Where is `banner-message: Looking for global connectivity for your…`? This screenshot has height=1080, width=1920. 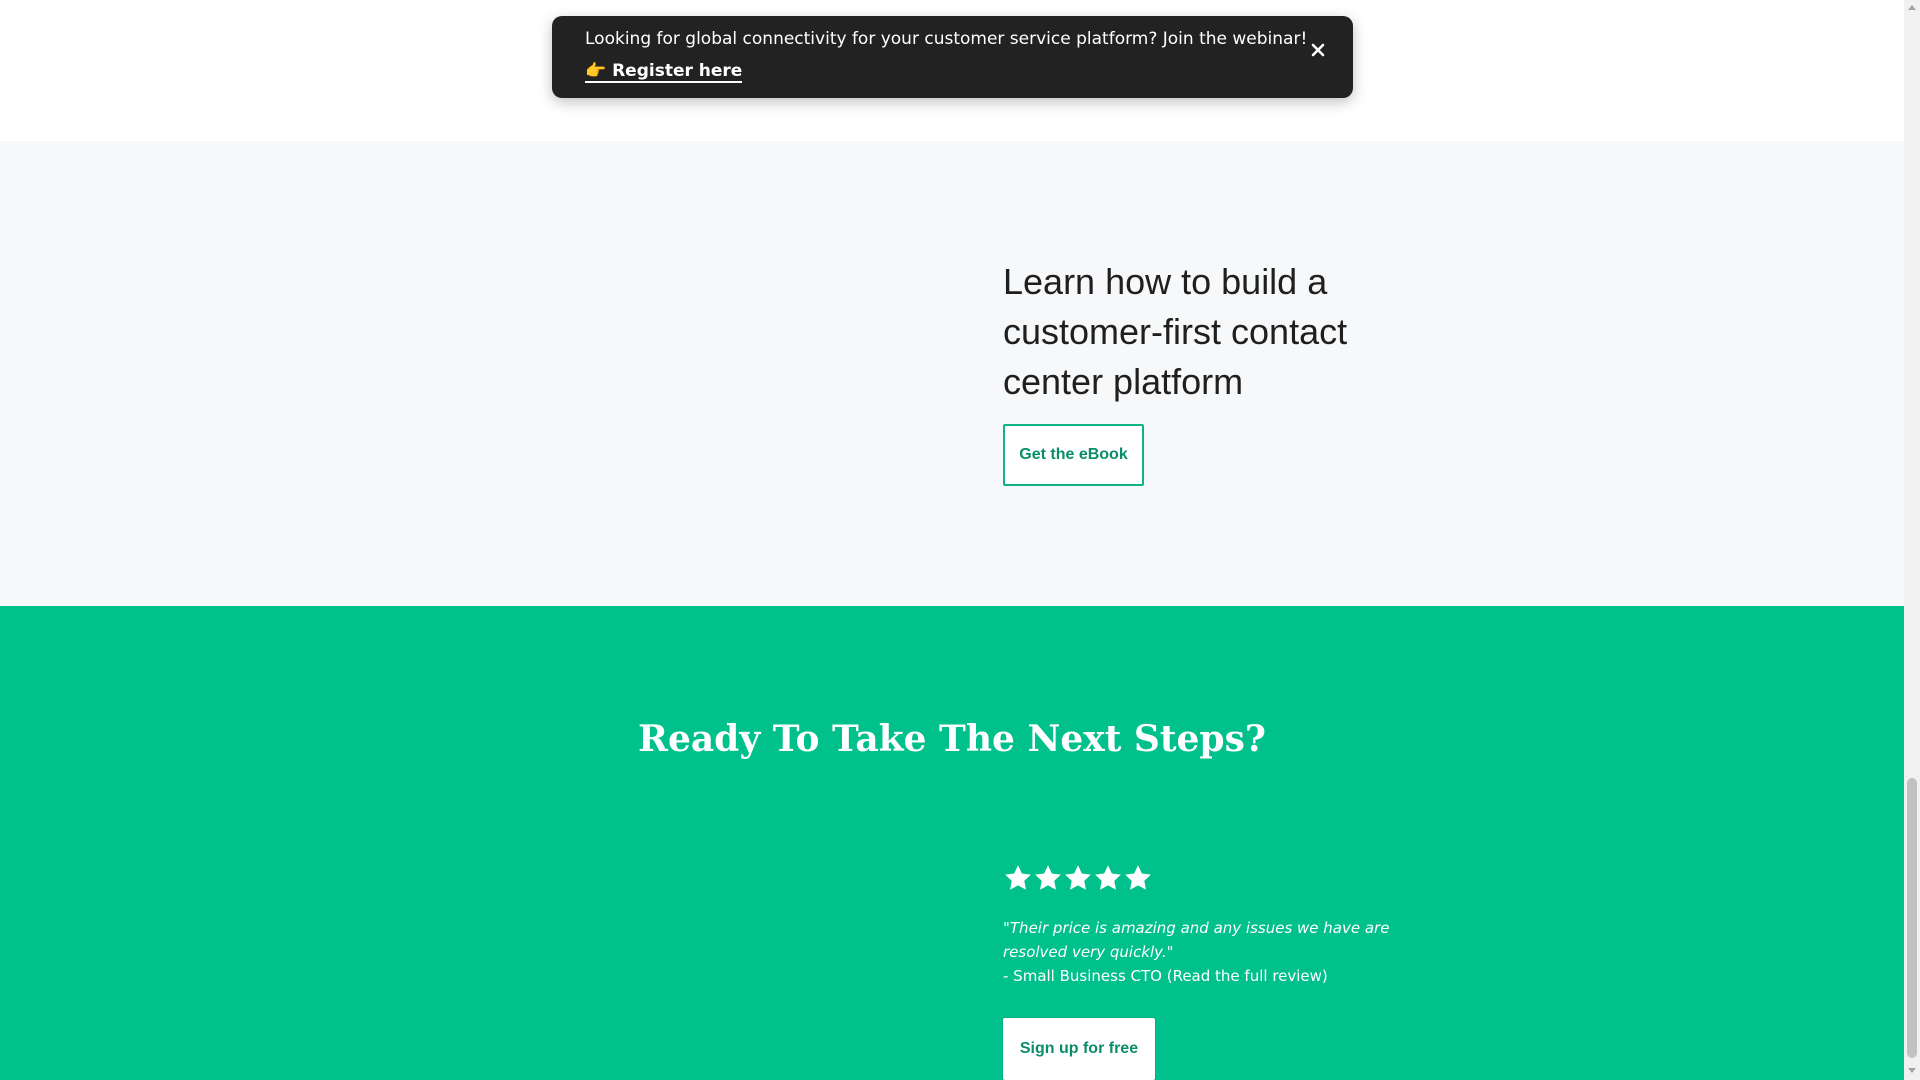 banner-message: Looking for global connectivity for your… is located at coordinates (946, 39).